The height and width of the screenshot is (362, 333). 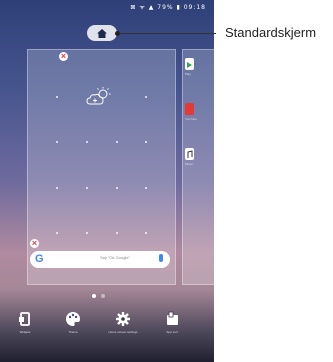 What do you see at coordinates (188, 74) in the screenshot?
I see `side-app-label: Play` at bounding box center [188, 74].